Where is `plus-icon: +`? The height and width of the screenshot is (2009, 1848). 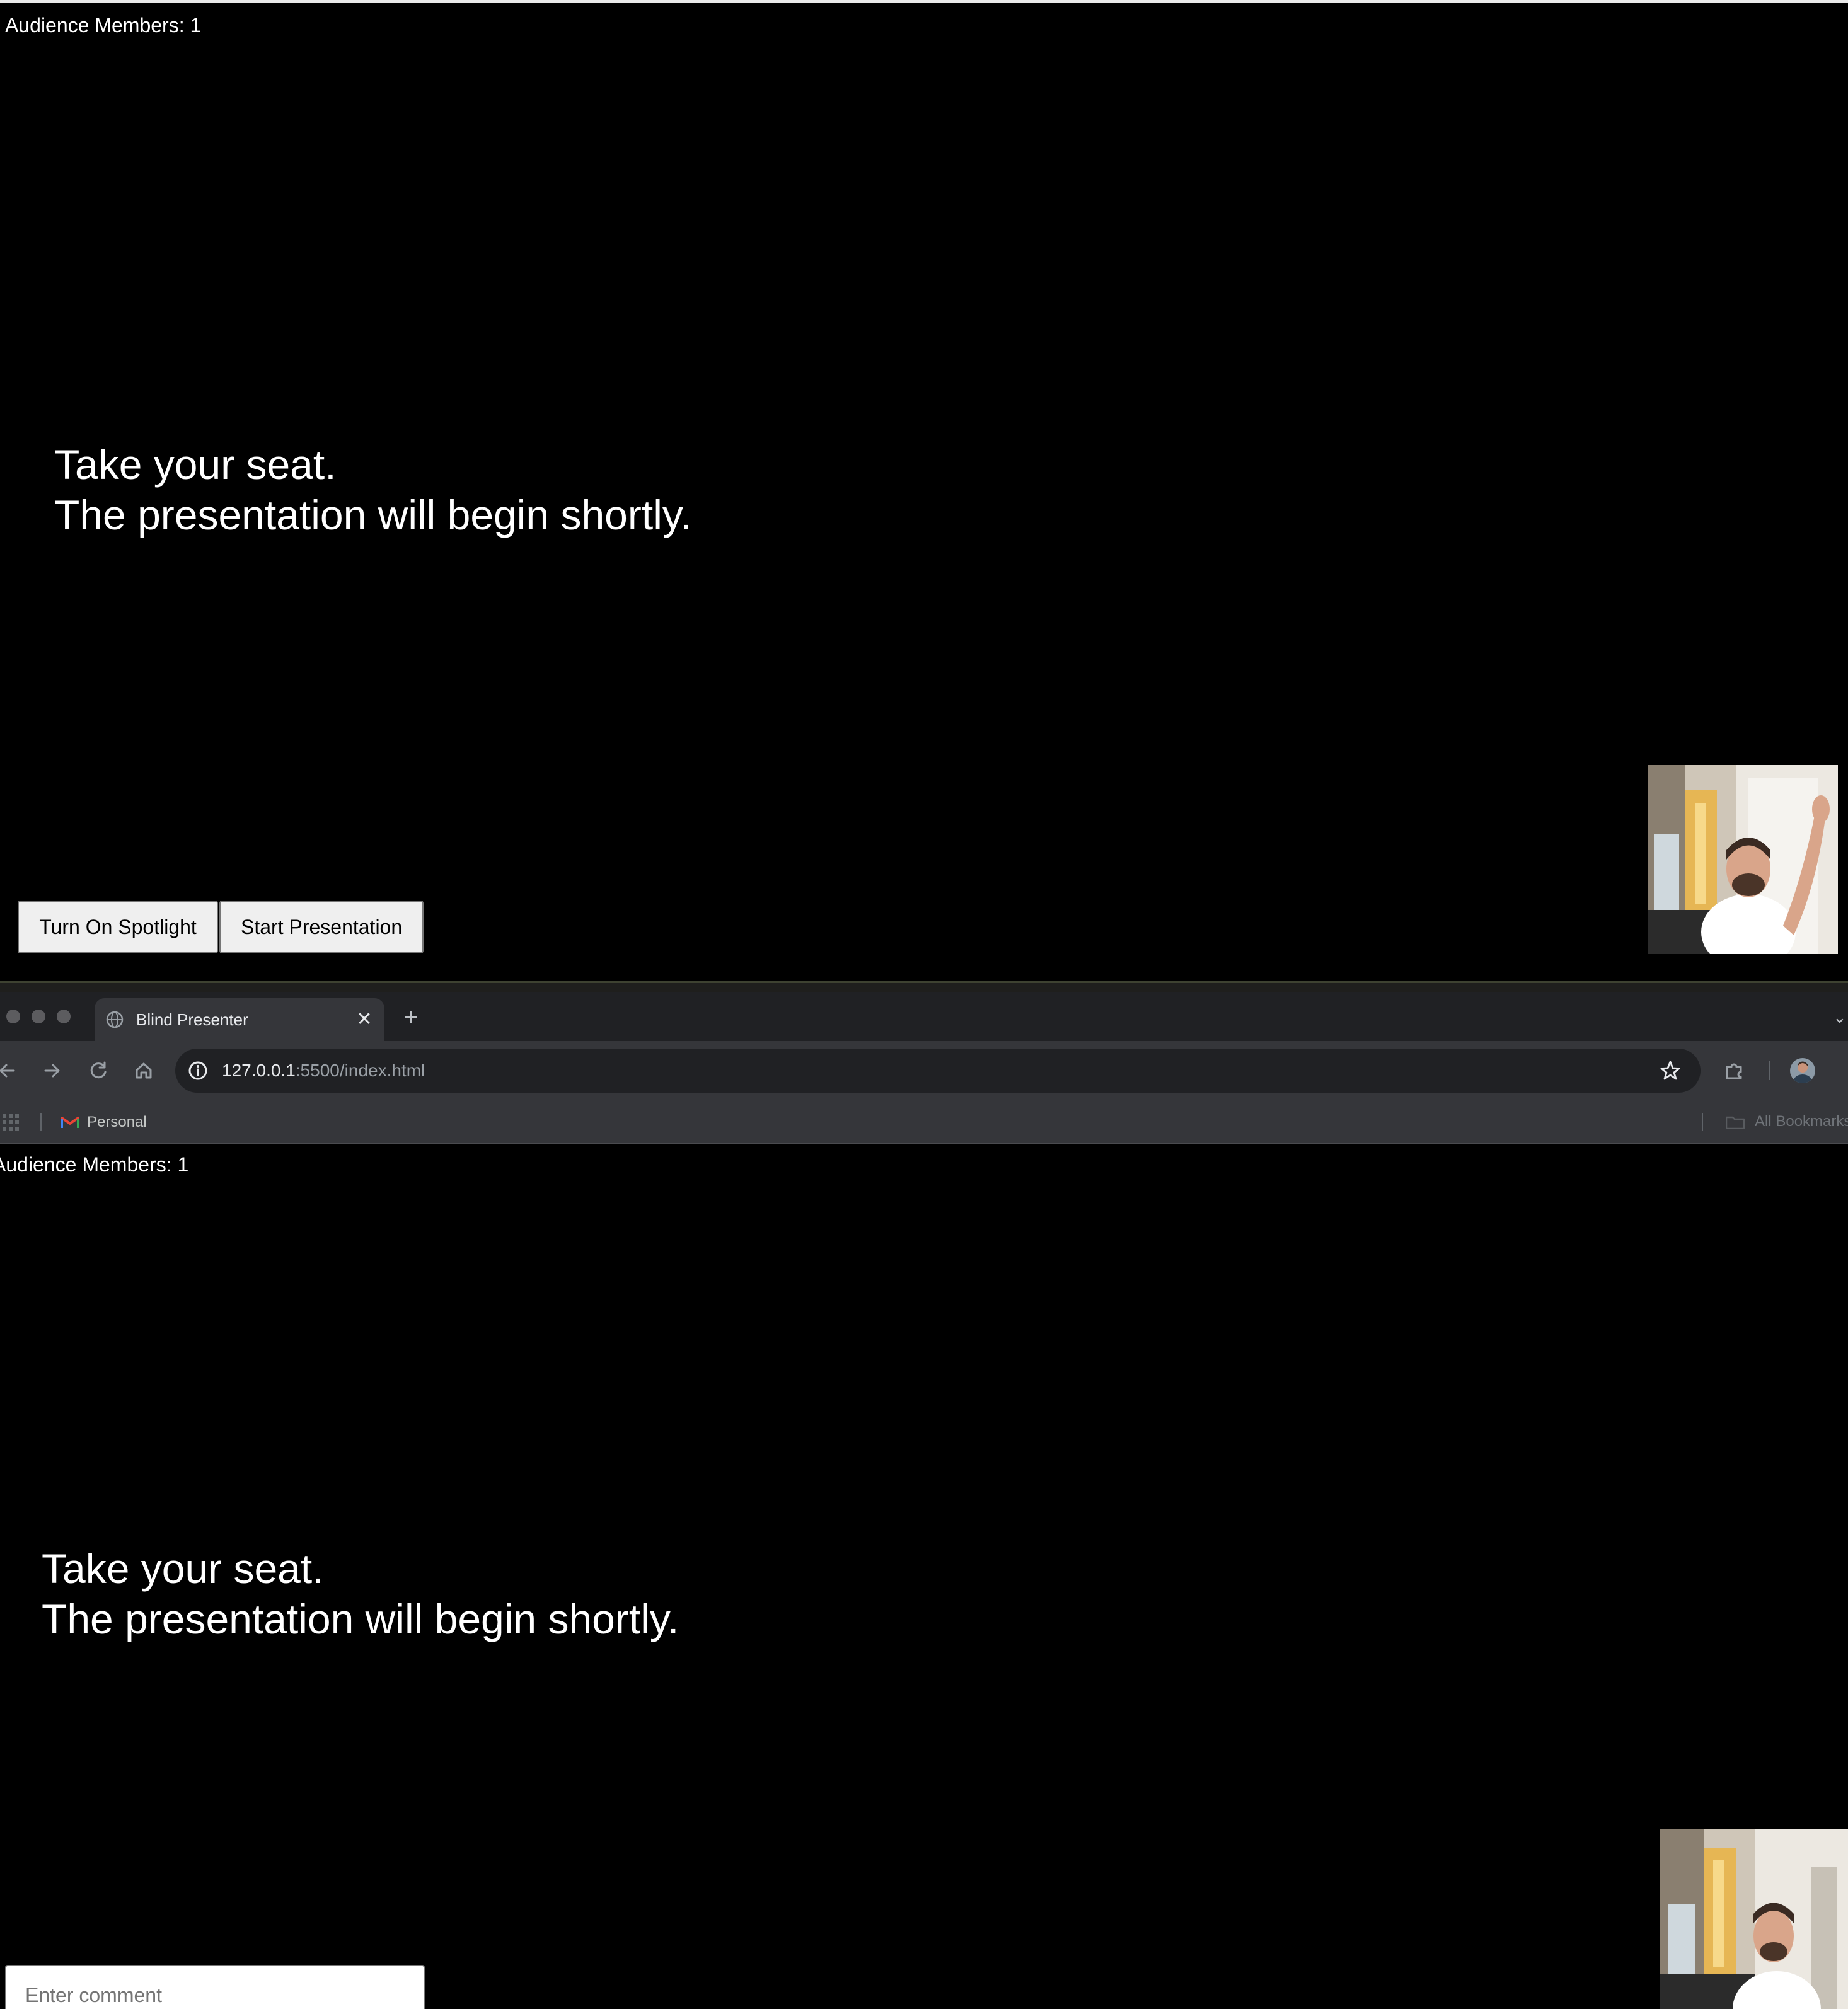
plus-icon: + is located at coordinates (411, 1017).